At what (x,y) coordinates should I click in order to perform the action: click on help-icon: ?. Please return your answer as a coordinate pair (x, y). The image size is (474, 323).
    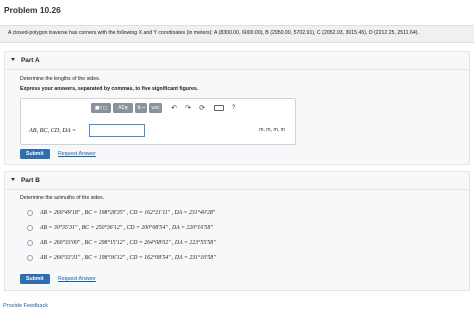
    Looking at the image, I should click on (233, 108).